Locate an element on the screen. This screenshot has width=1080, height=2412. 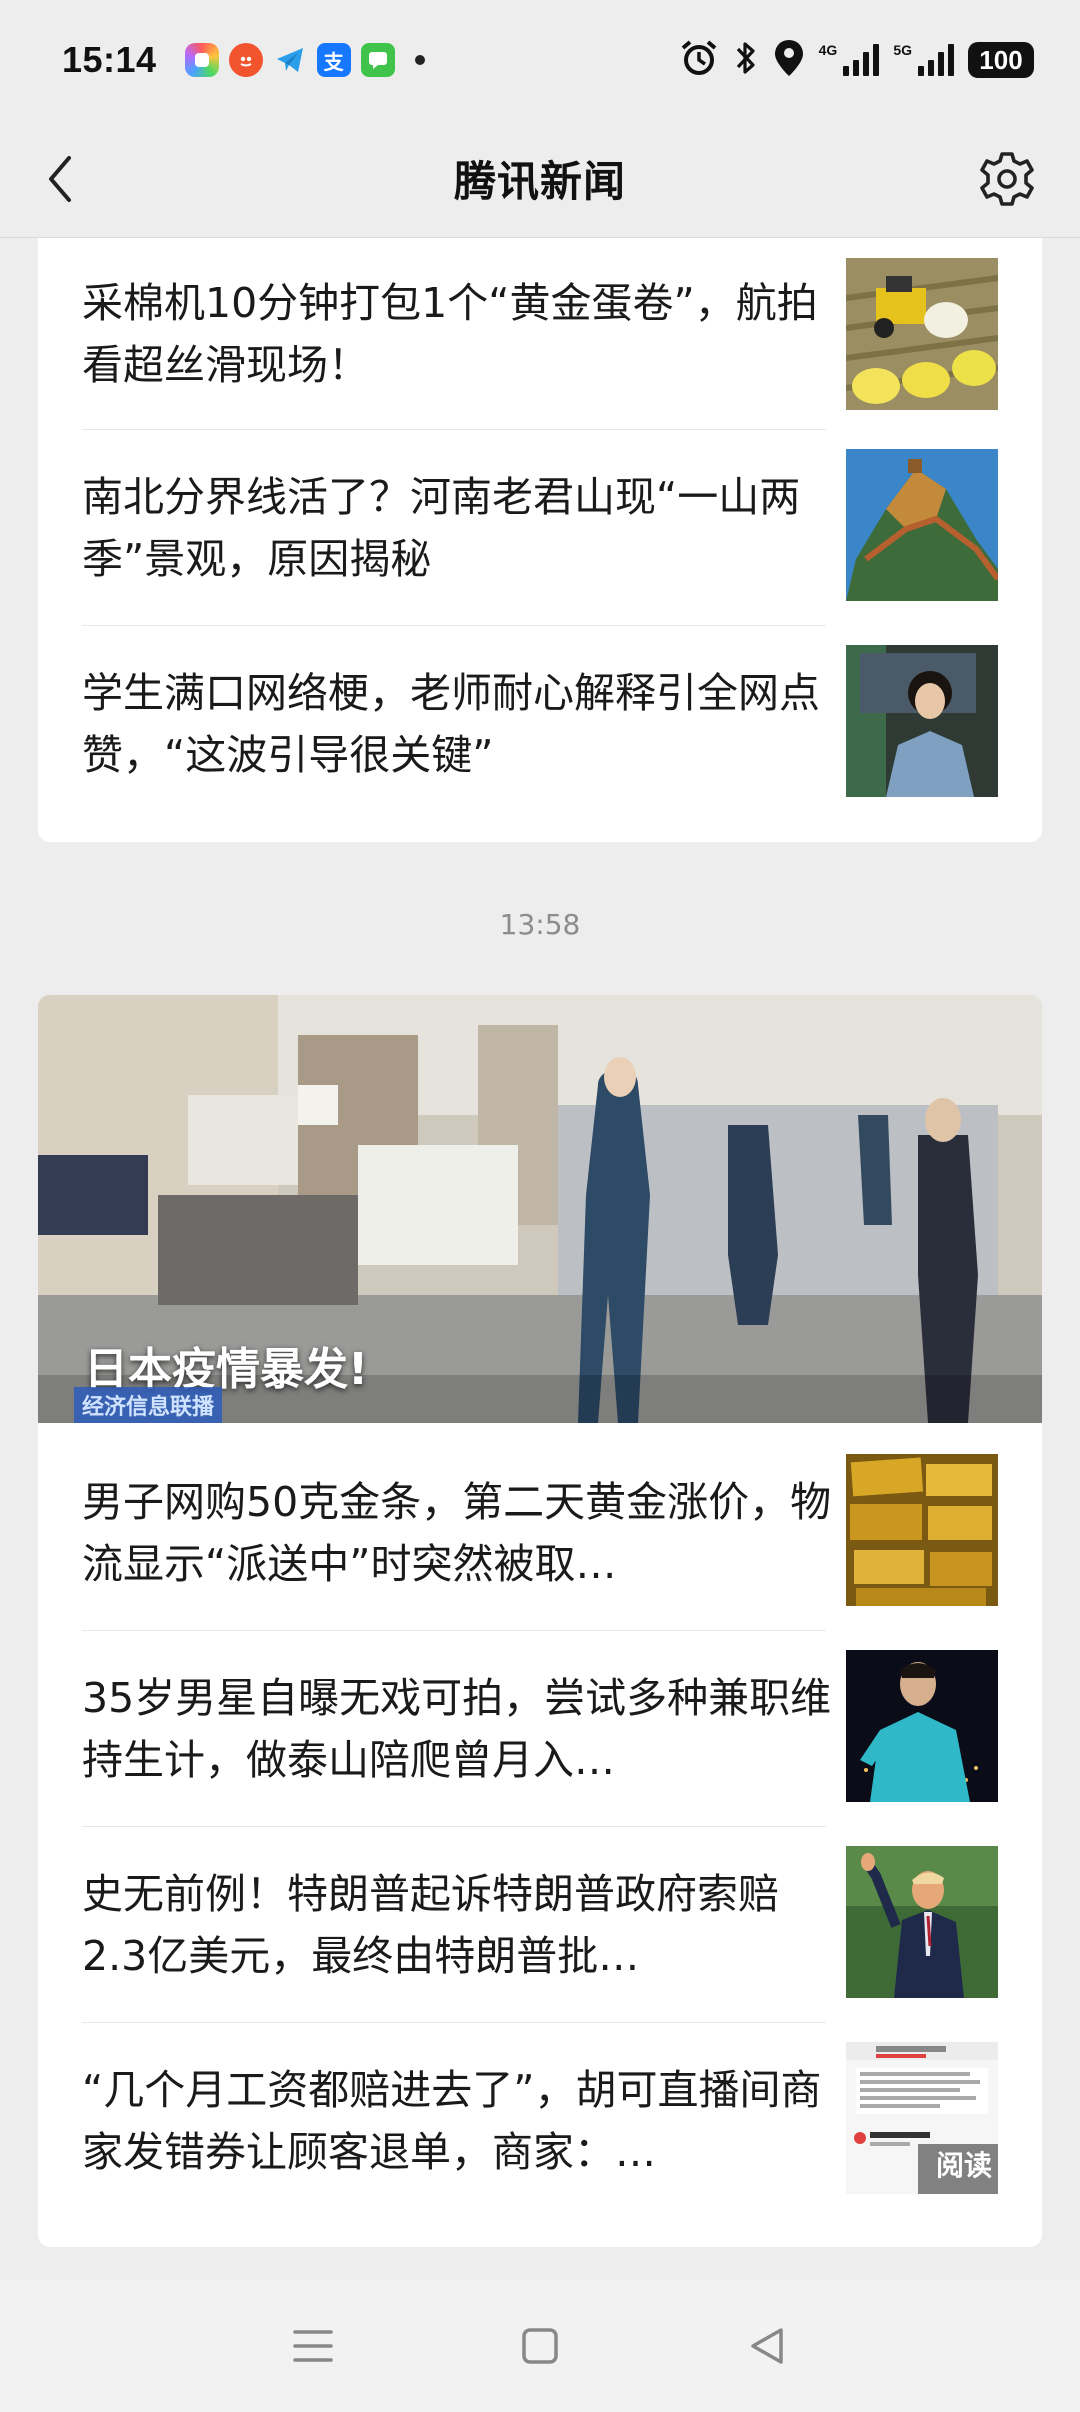
home-button is located at coordinates (540, 2346).